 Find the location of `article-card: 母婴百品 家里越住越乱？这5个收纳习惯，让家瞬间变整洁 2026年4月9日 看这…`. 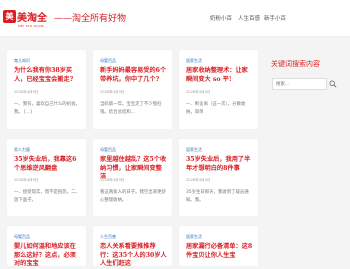

article-card: 母婴百品 家里越住越乱？这5个收纳习惯，让家瞬间变整洁 2026年4月9日 看这… is located at coordinates (132, 177).